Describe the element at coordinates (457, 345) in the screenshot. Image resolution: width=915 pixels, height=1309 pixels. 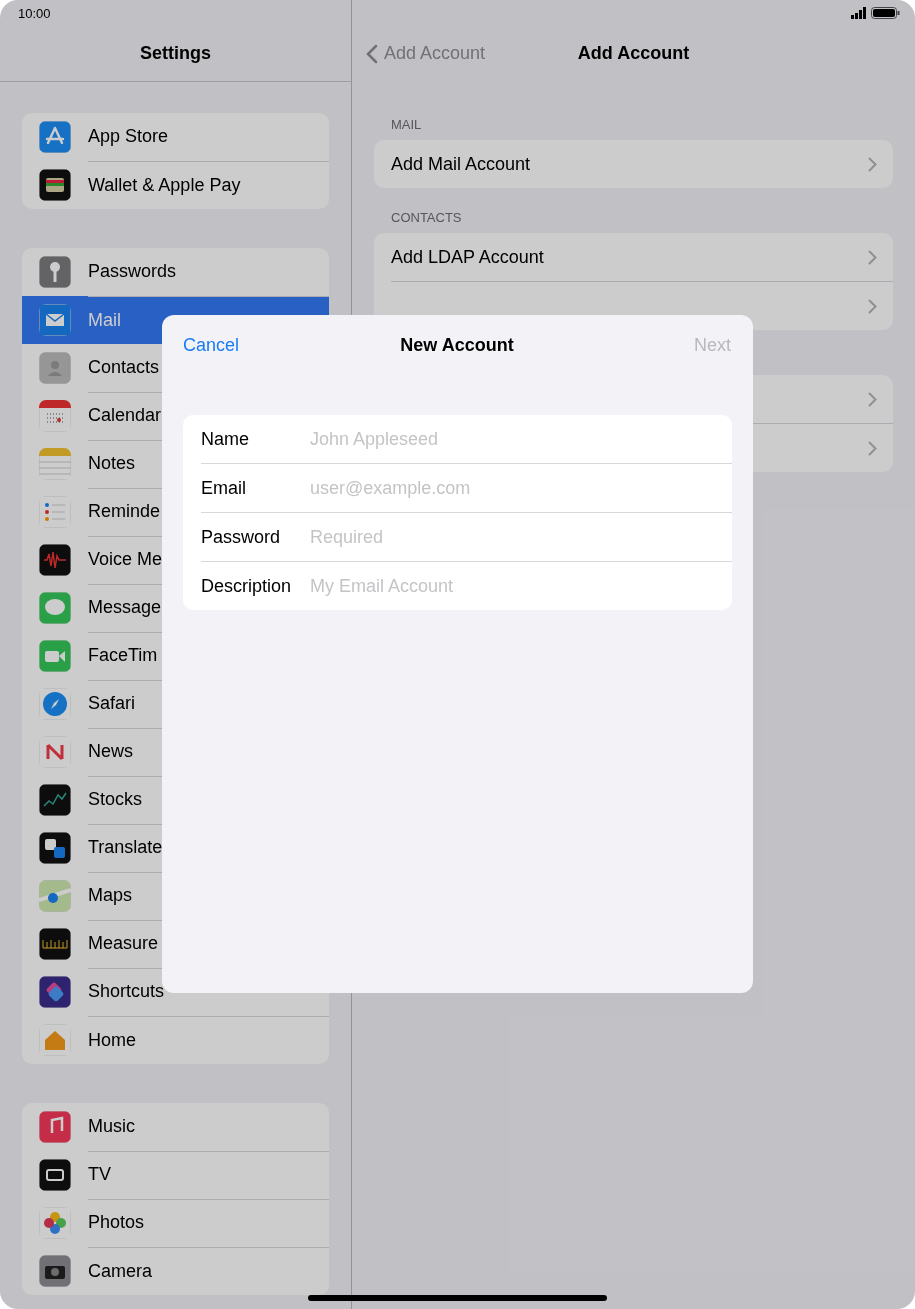
I see `dialog-title: New Account` at that location.